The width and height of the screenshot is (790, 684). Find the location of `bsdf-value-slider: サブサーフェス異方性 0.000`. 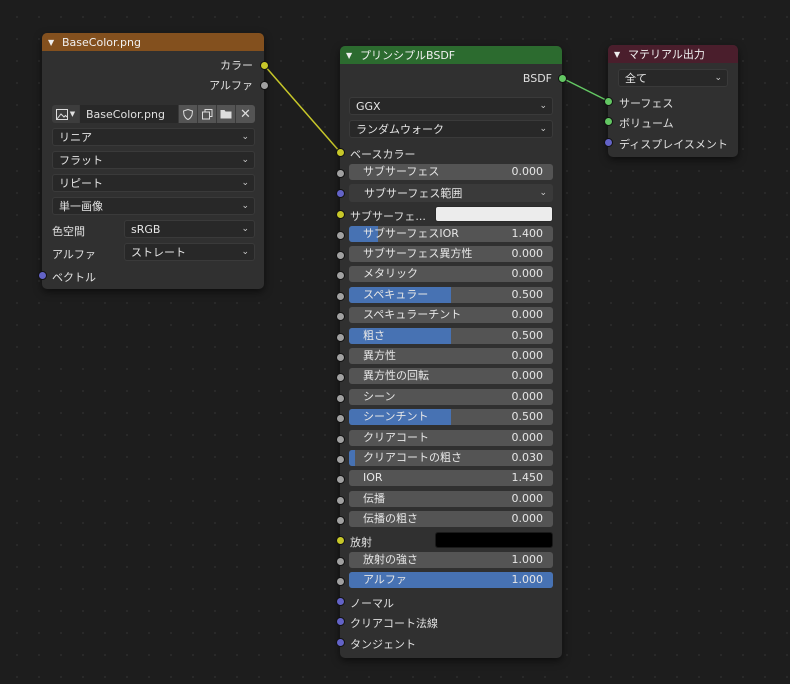

bsdf-value-slider: サブサーフェス異方性 0.000 is located at coordinates (451, 254).